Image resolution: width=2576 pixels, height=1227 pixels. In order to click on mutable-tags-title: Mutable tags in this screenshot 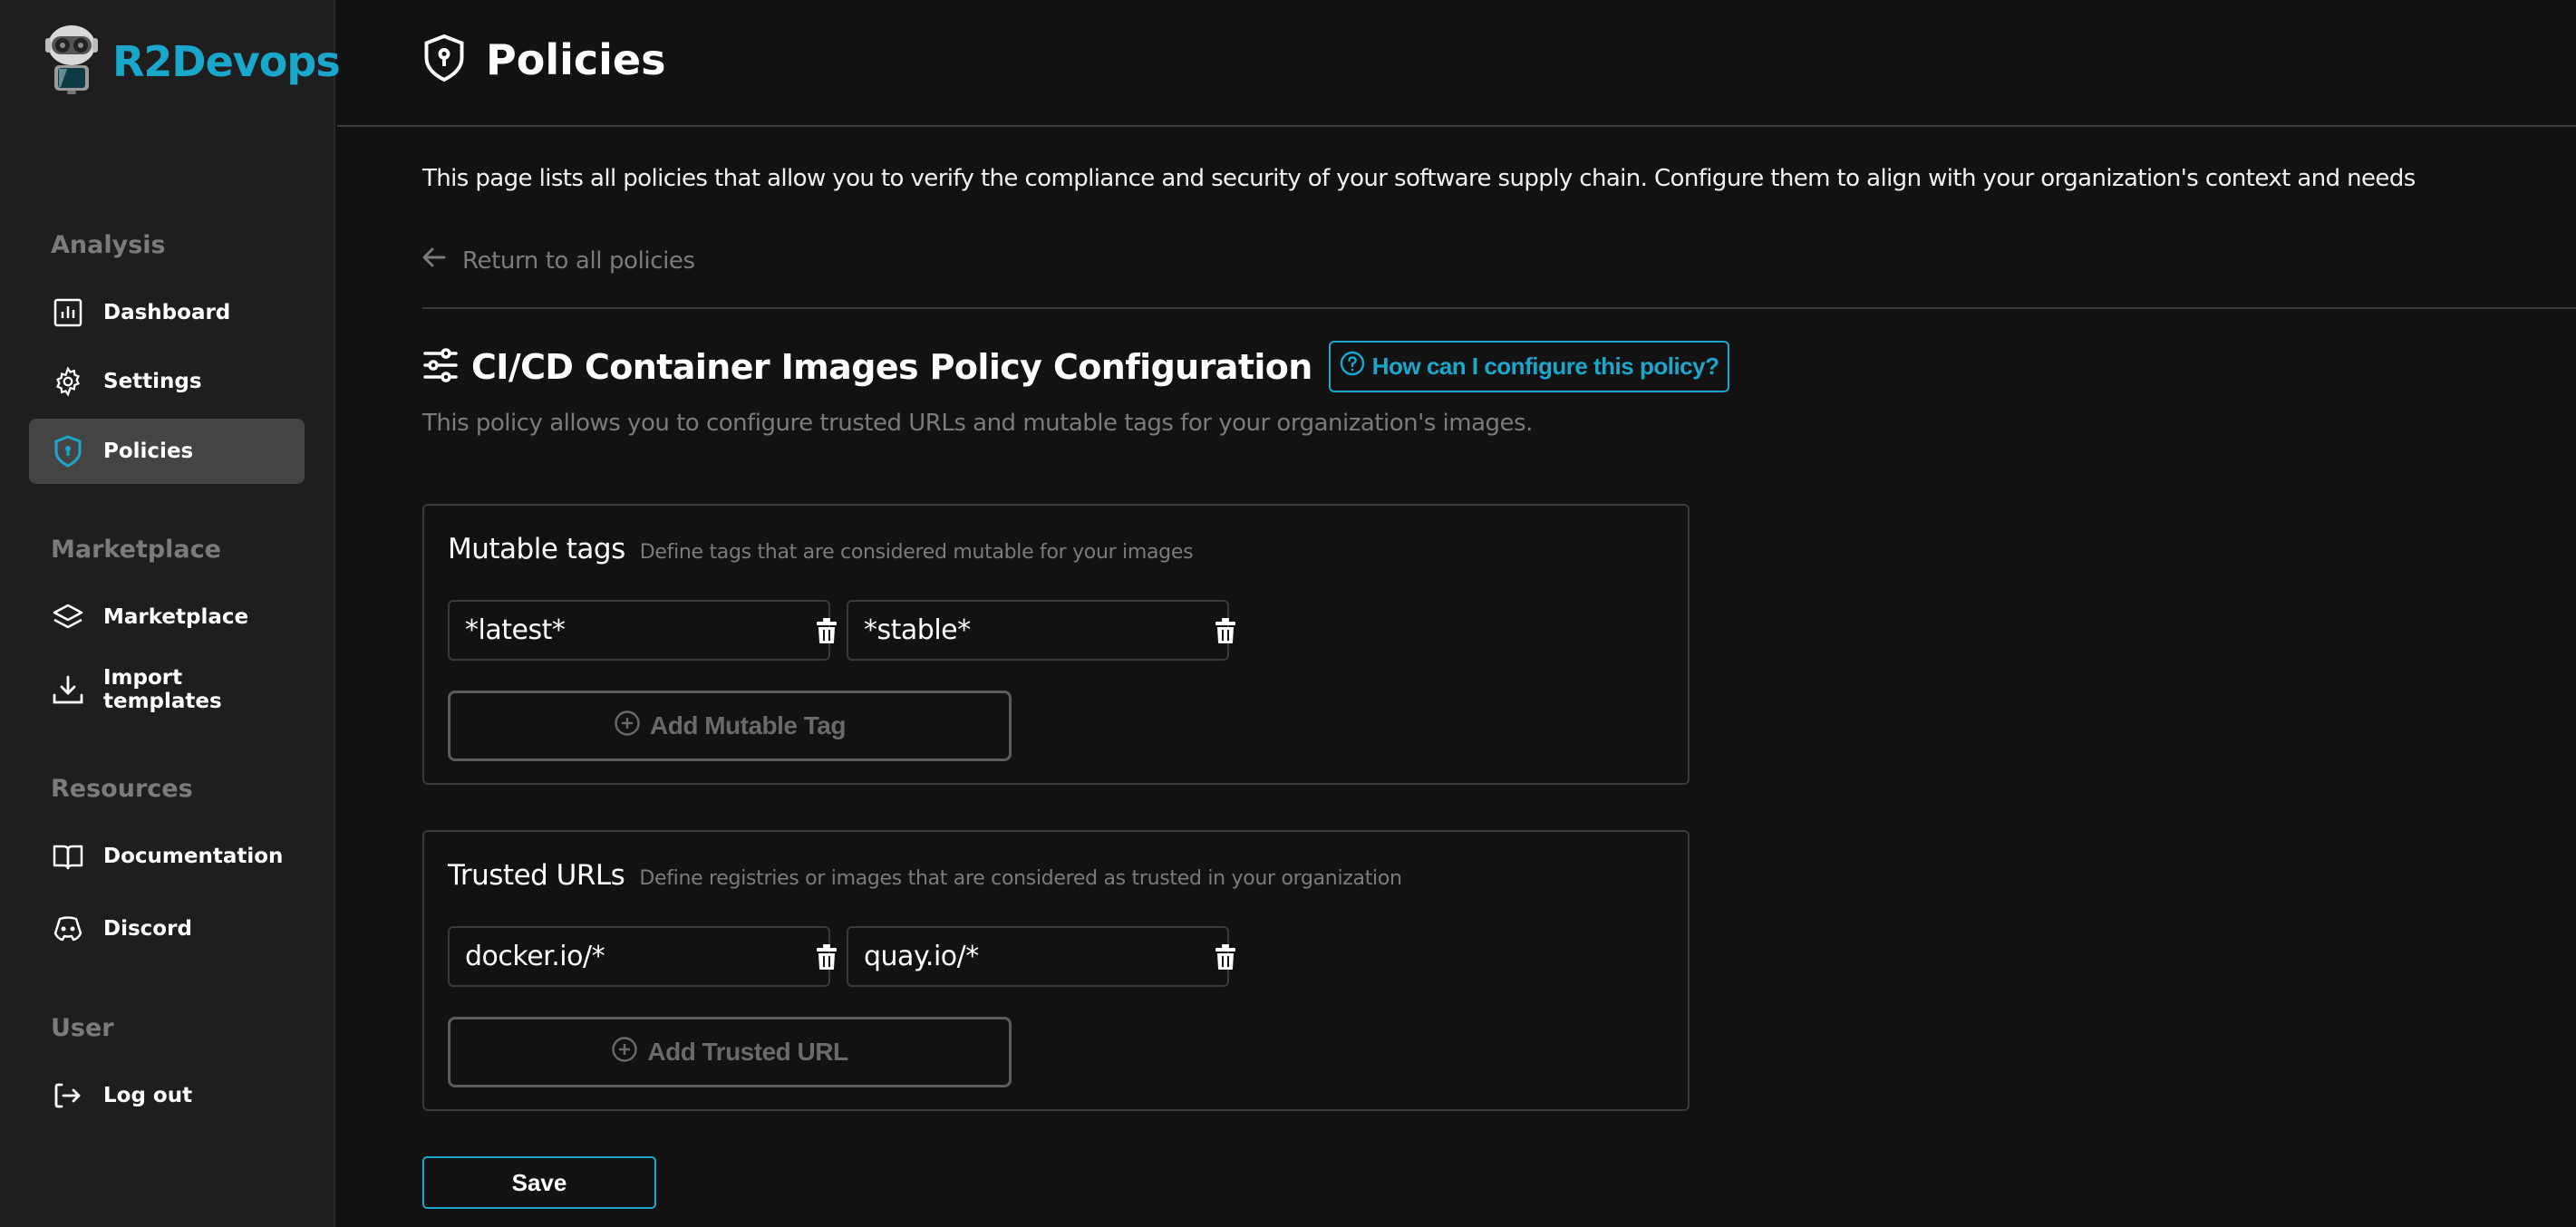, I will do `click(536, 549)`.